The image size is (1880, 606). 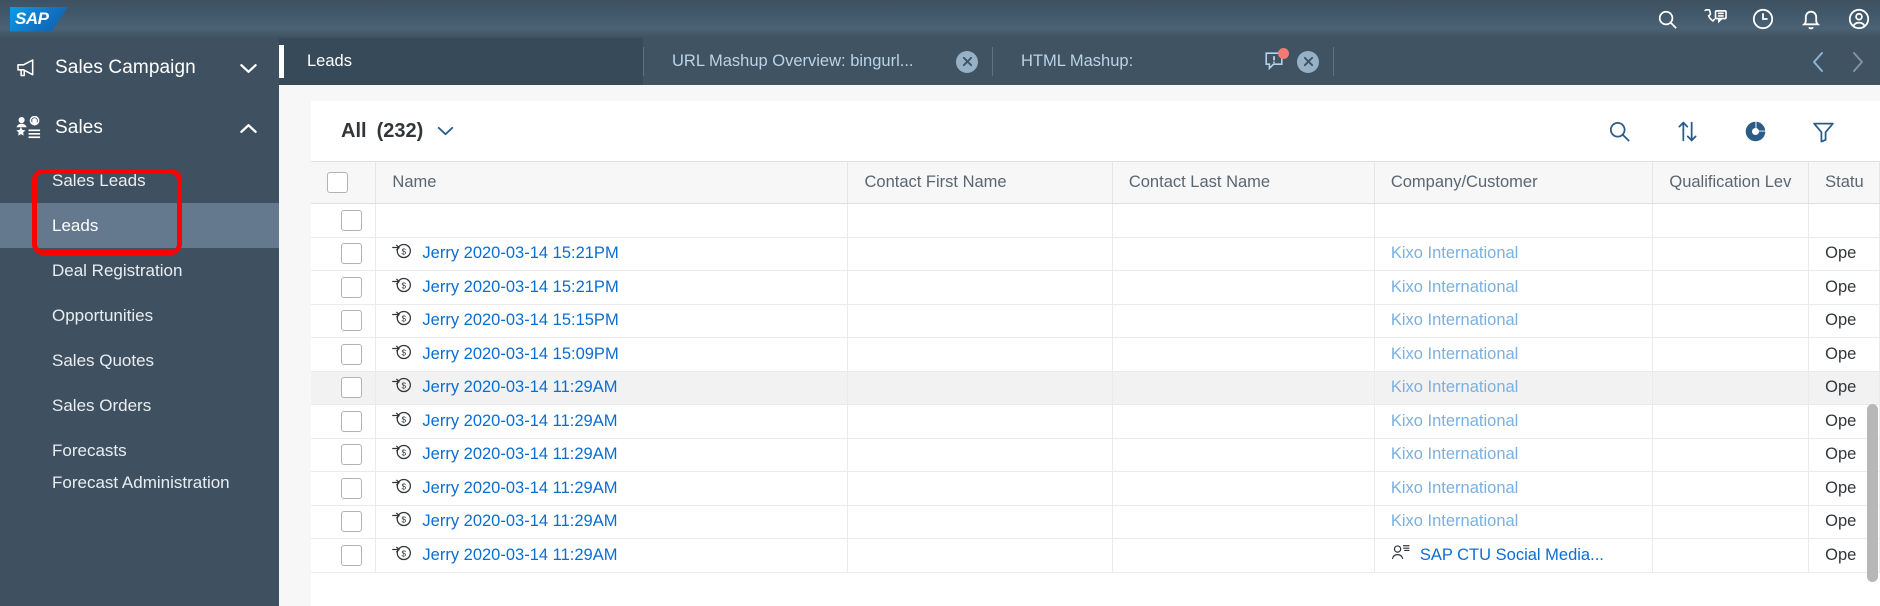 What do you see at coordinates (139, 488) in the screenshot?
I see `sidebar-item-forecast-administration: Forecast Administration` at bounding box center [139, 488].